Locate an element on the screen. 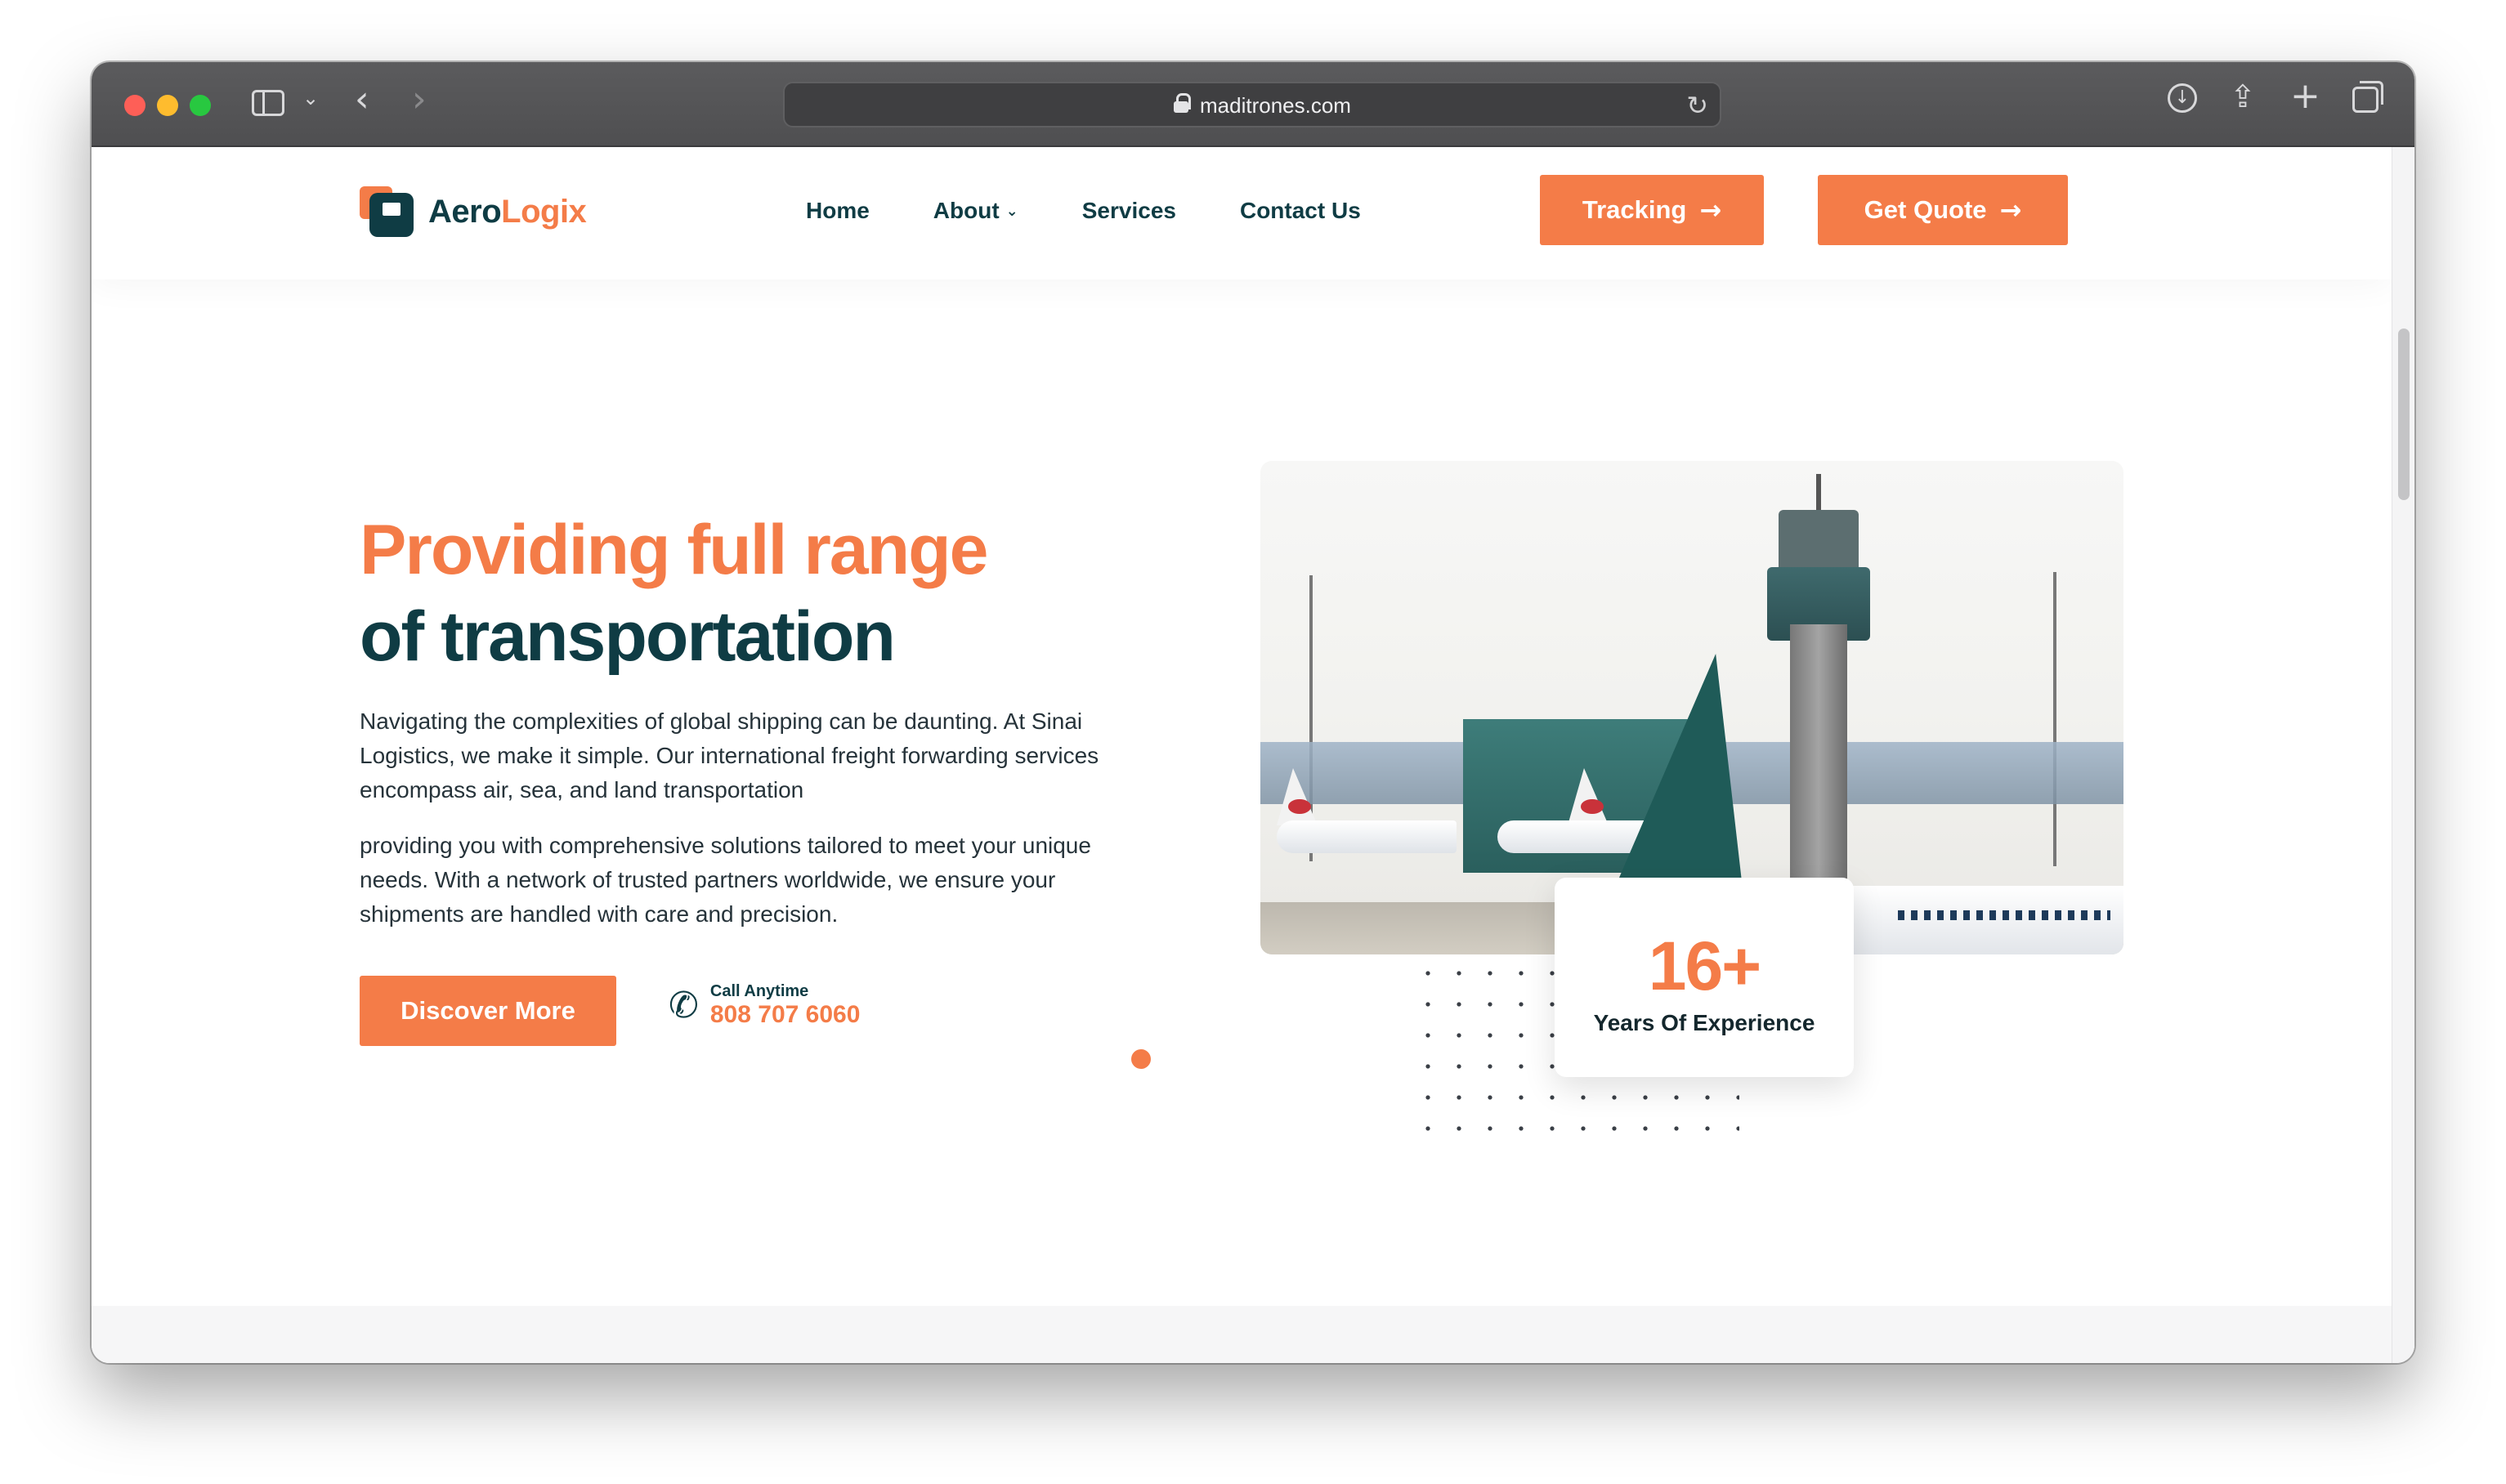 The width and height of the screenshot is (2506, 1484). sidebar-toggle-icon is located at coordinates (268, 103).